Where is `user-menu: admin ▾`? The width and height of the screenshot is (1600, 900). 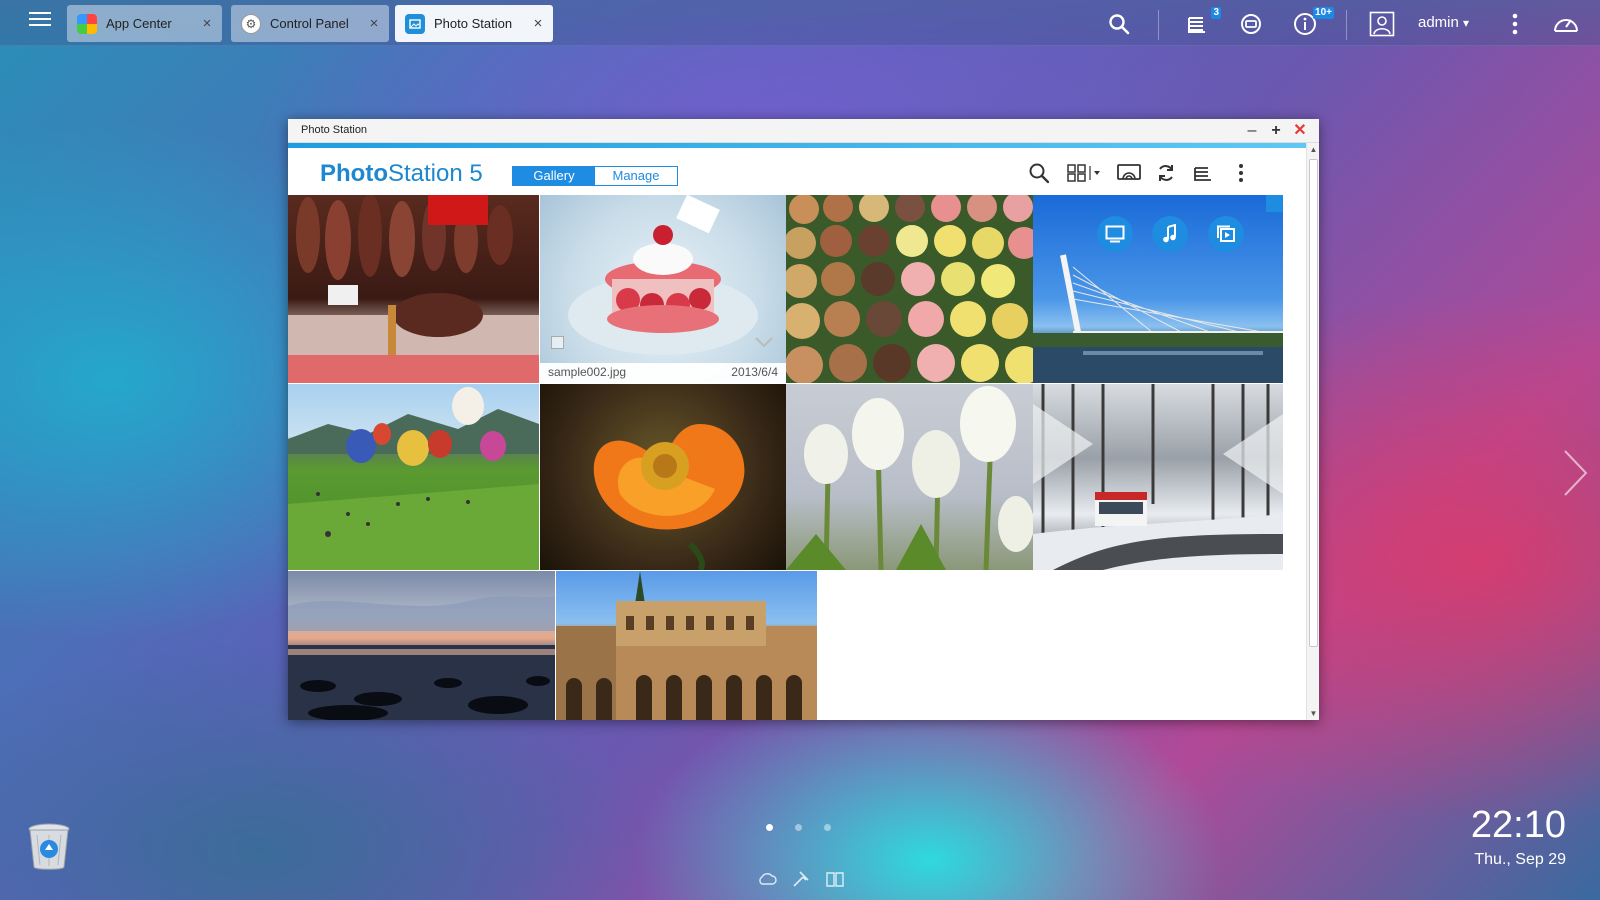
user-menu: admin ▾ is located at coordinates (1443, 22).